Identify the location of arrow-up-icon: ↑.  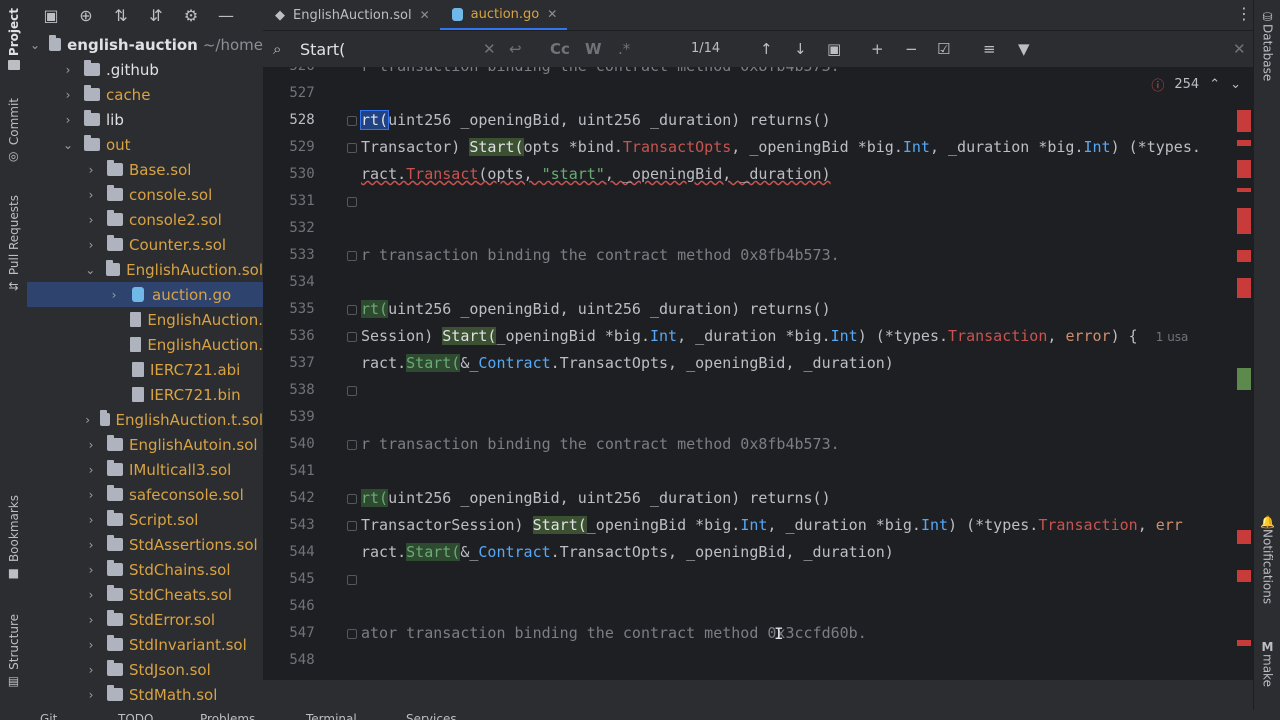
(766, 49).